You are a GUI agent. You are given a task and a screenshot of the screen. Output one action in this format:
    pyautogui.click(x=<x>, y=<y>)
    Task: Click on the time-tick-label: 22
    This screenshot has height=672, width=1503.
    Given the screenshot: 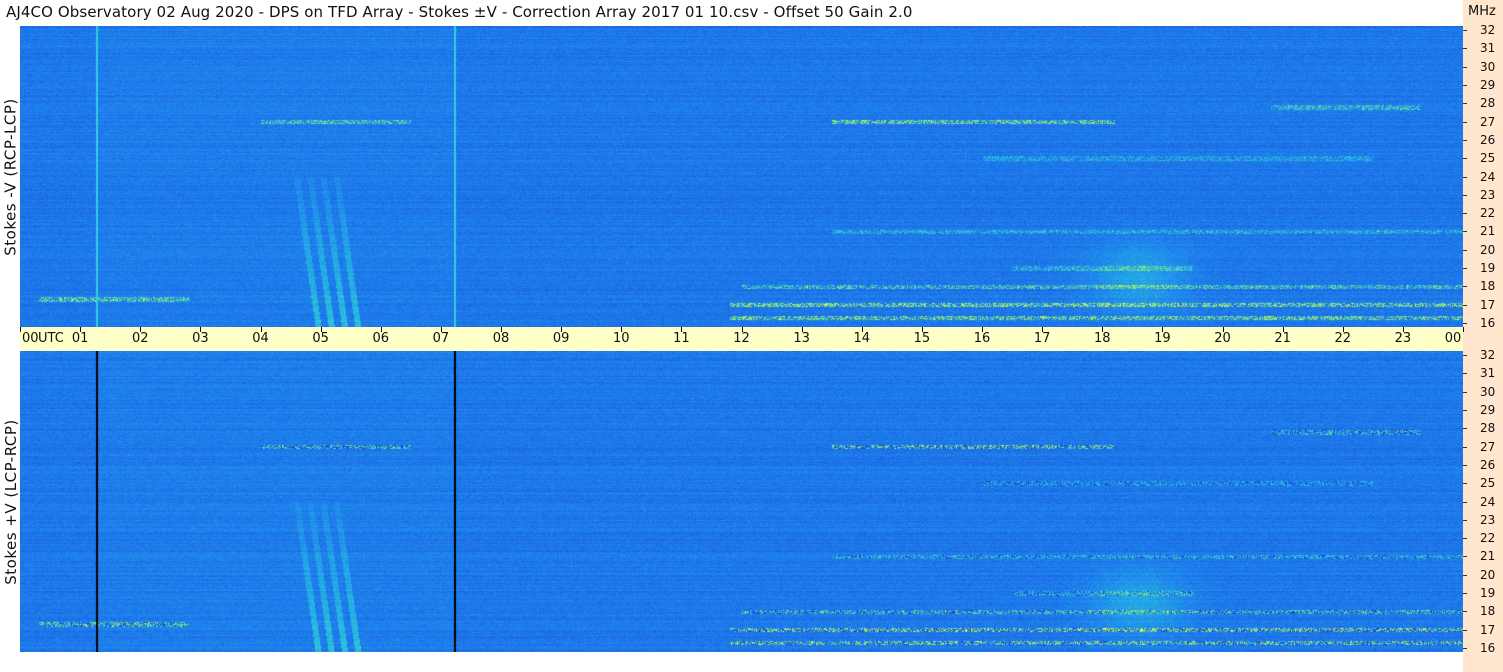 What is the action you would take?
    pyautogui.click(x=1343, y=338)
    